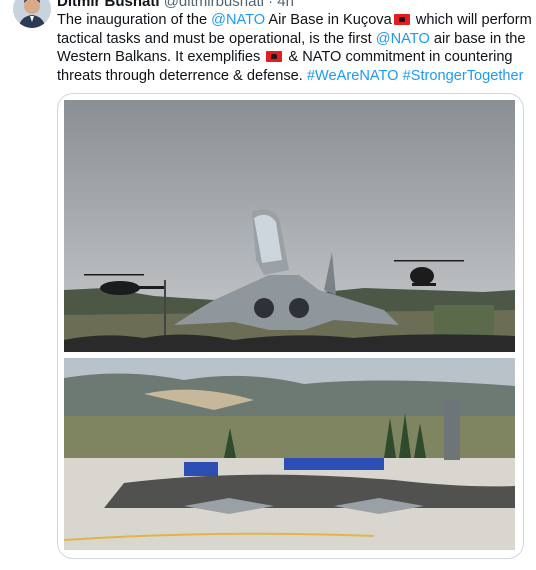 The image size is (536, 570). Describe the element at coordinates (328, 20) in the screenshot. I see `text-span: Air Base in Kuçova` at that location.